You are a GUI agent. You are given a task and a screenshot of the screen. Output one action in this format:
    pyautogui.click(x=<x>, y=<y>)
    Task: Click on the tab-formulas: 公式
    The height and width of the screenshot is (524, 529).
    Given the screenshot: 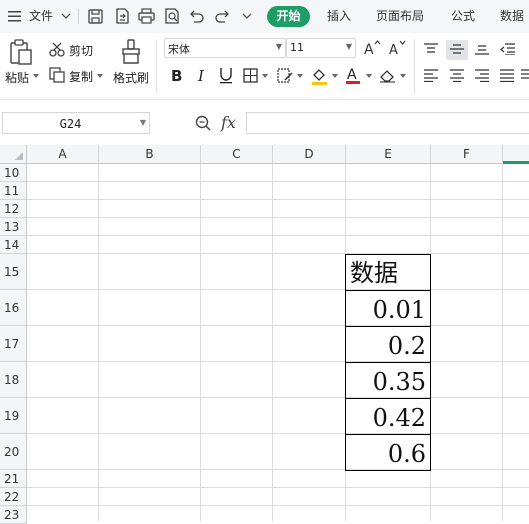 What is the action you would take?
    pyautogui.click(x=463, y=16)
    